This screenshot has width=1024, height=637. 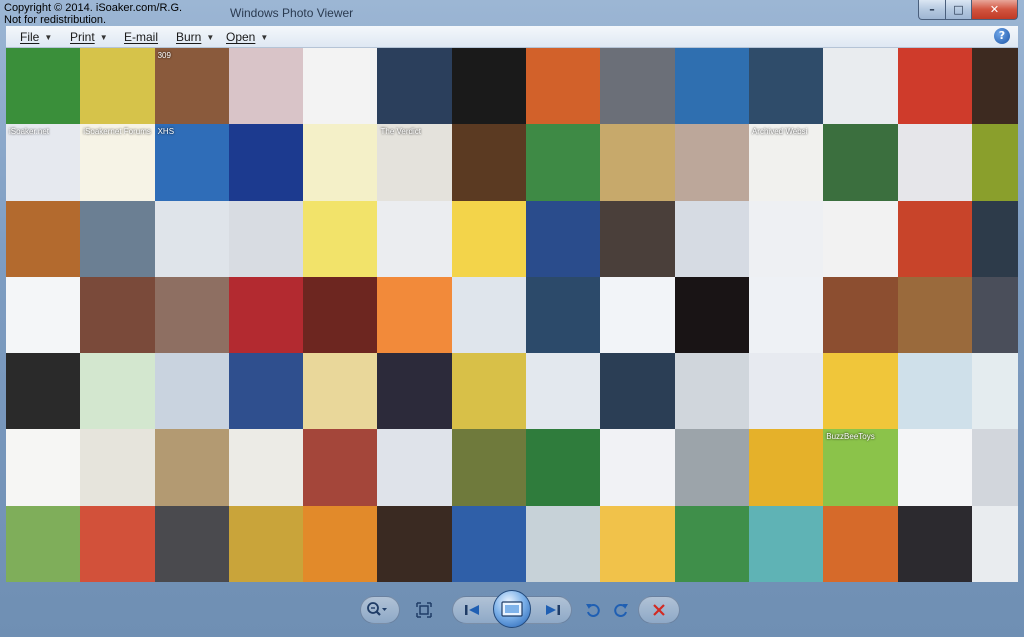 I want to click on delete-button, so click(x=659, y=610).